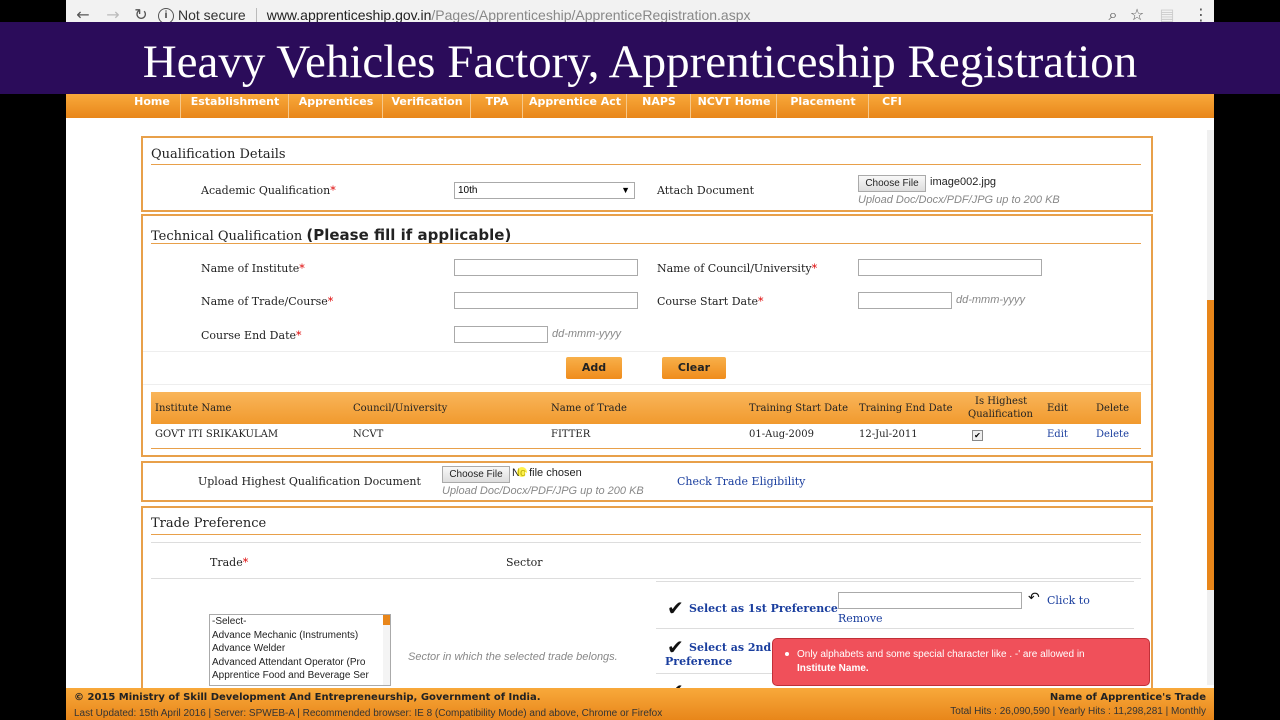 This screenshot has width=1280, height=720. What do you see at coordinates (501, 334) in the screenshot?
I see `course-end-date-input` at bounding box center [501, 334].